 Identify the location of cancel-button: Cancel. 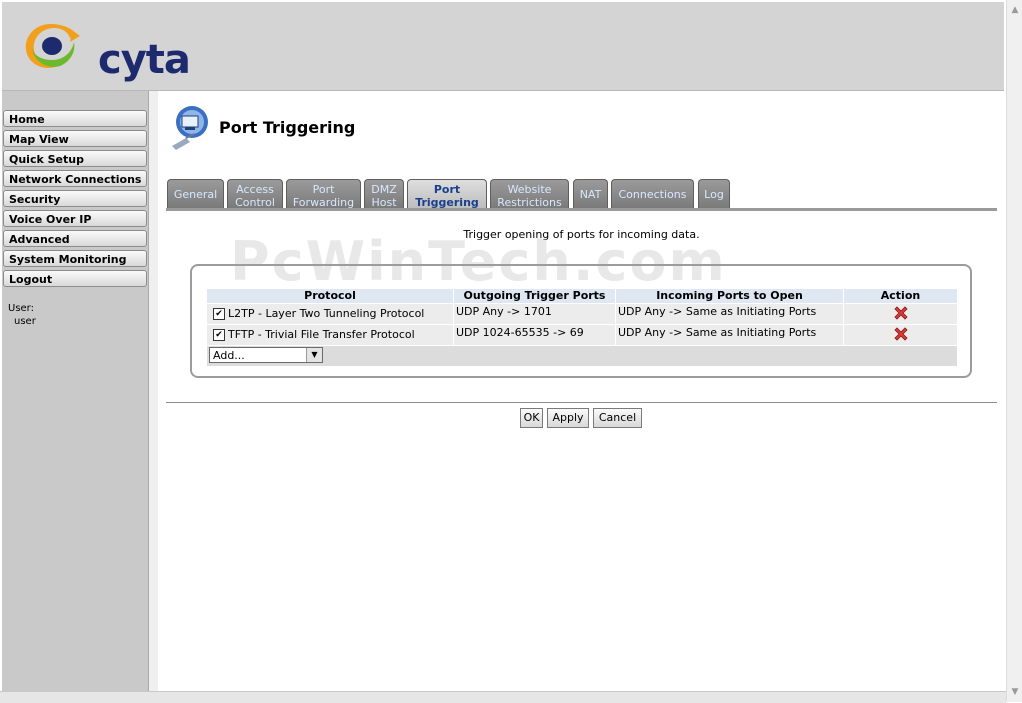
(617, 418).